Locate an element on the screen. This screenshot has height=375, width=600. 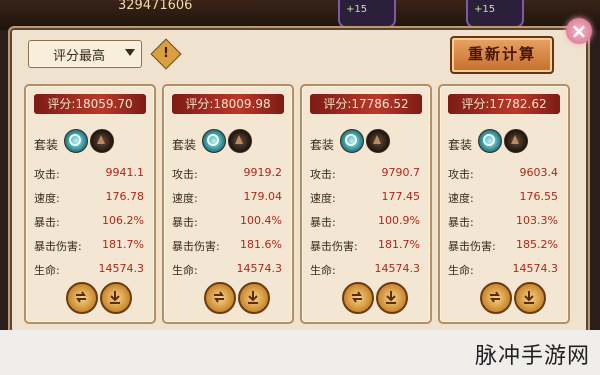
score-banner: 评分:17786.52 is located at coordinates (366, 104).